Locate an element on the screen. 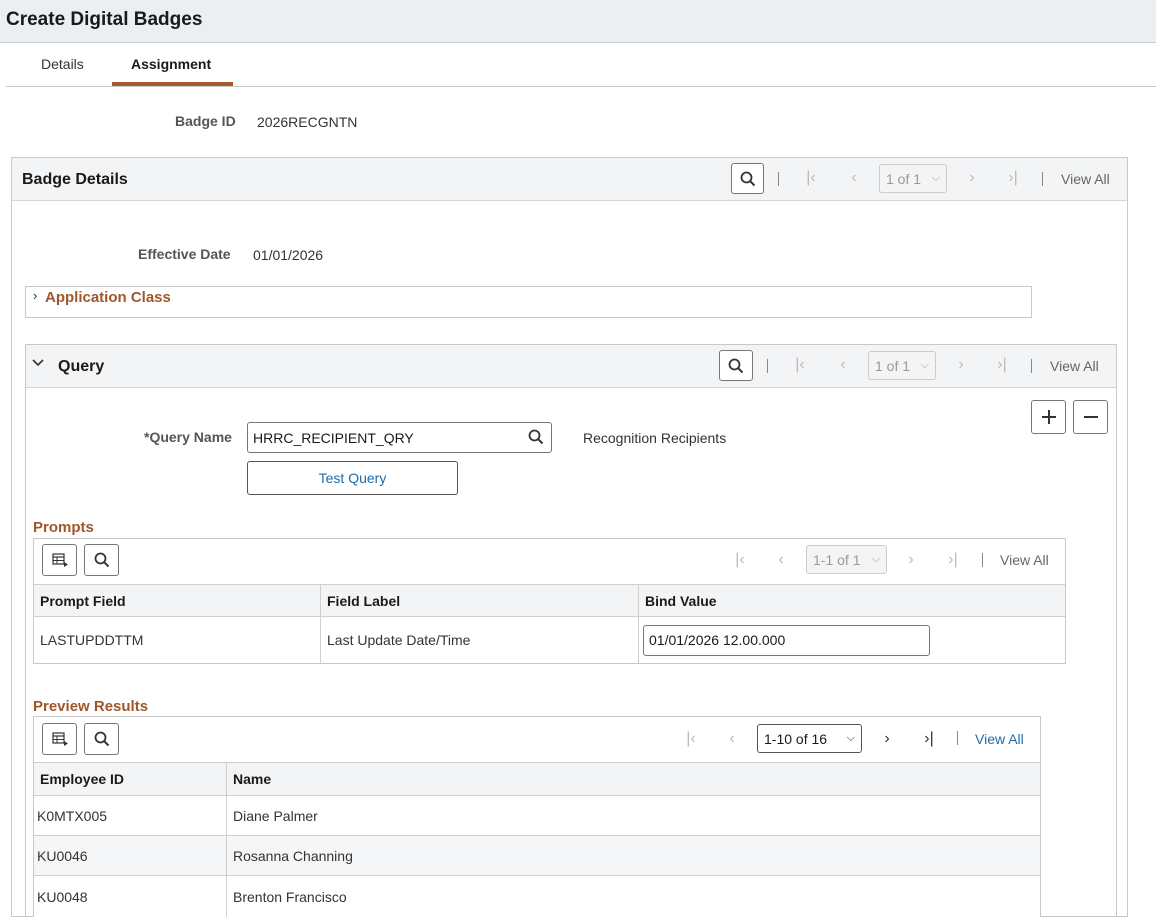 Image resolution: width=1156 pixels, height=917 pixels. prompts-find-button is located at coordinates (101, 560).